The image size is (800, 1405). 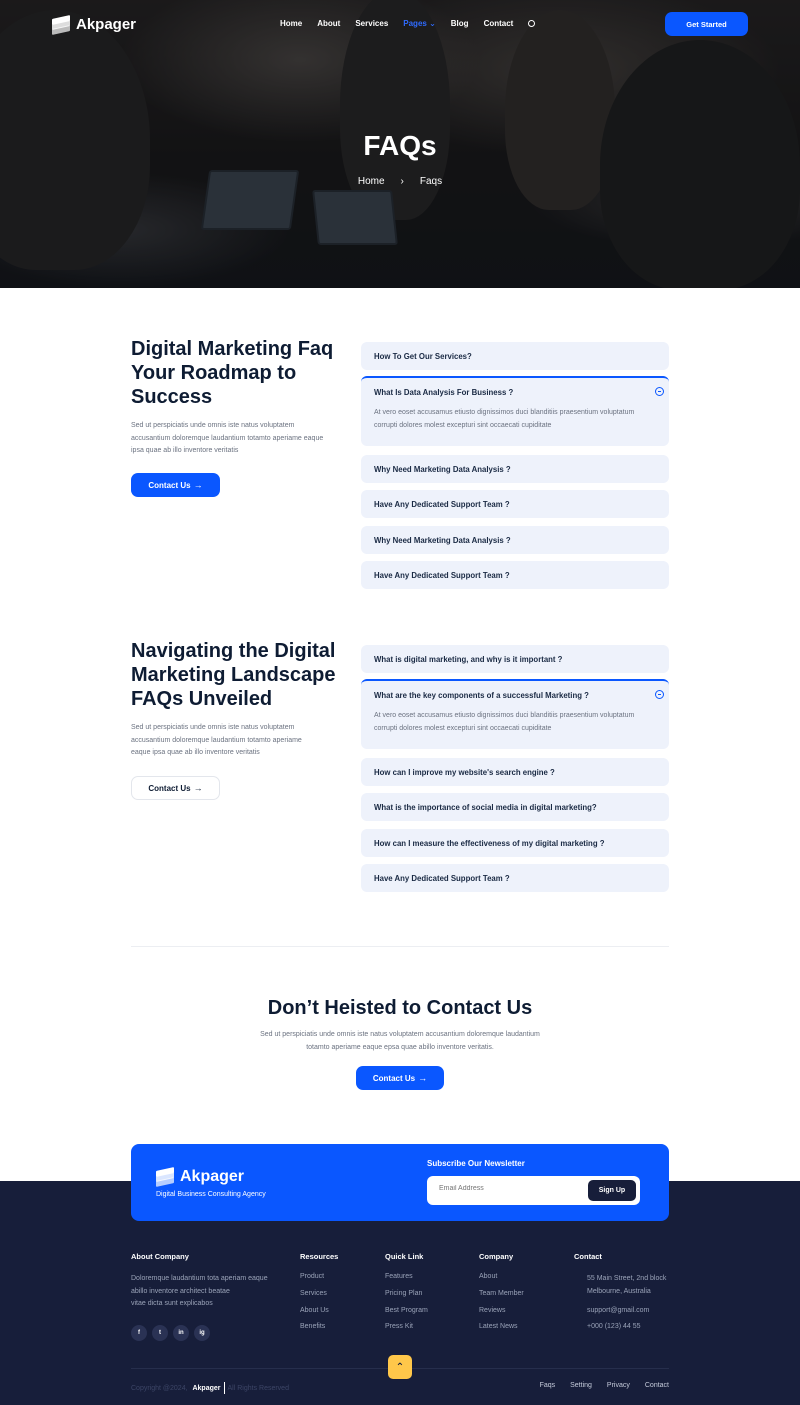 What do you see at coordinates (499, 23) in the screenshot?
I see `nav-contact: Contact` at bounding box center [499, 23].